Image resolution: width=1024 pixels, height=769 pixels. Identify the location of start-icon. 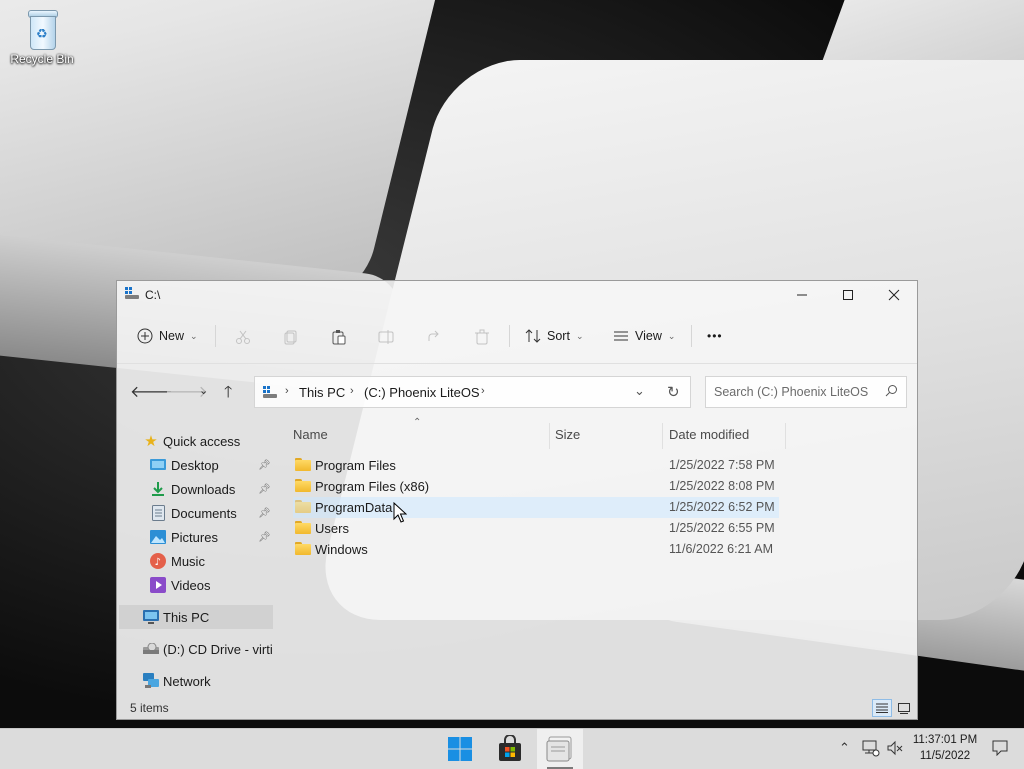
(460, 749).